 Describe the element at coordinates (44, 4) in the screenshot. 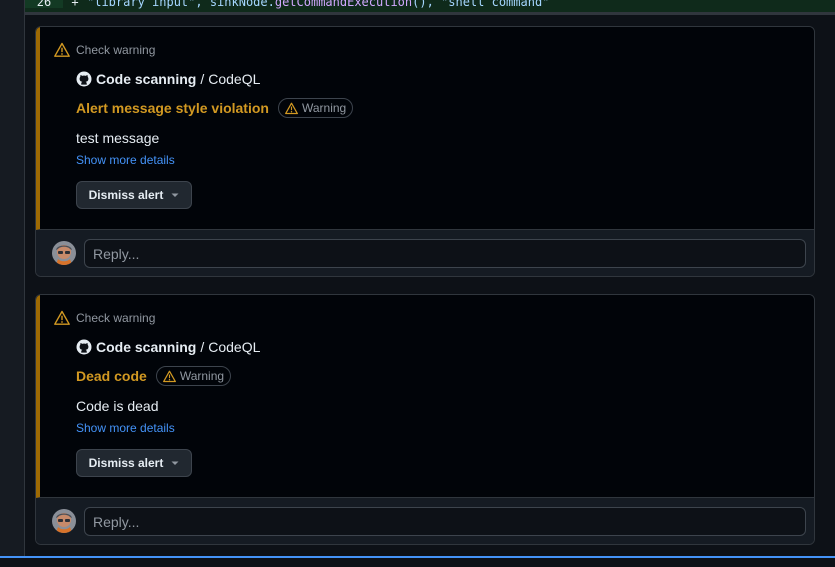

I see `line-number: 26` at that location.